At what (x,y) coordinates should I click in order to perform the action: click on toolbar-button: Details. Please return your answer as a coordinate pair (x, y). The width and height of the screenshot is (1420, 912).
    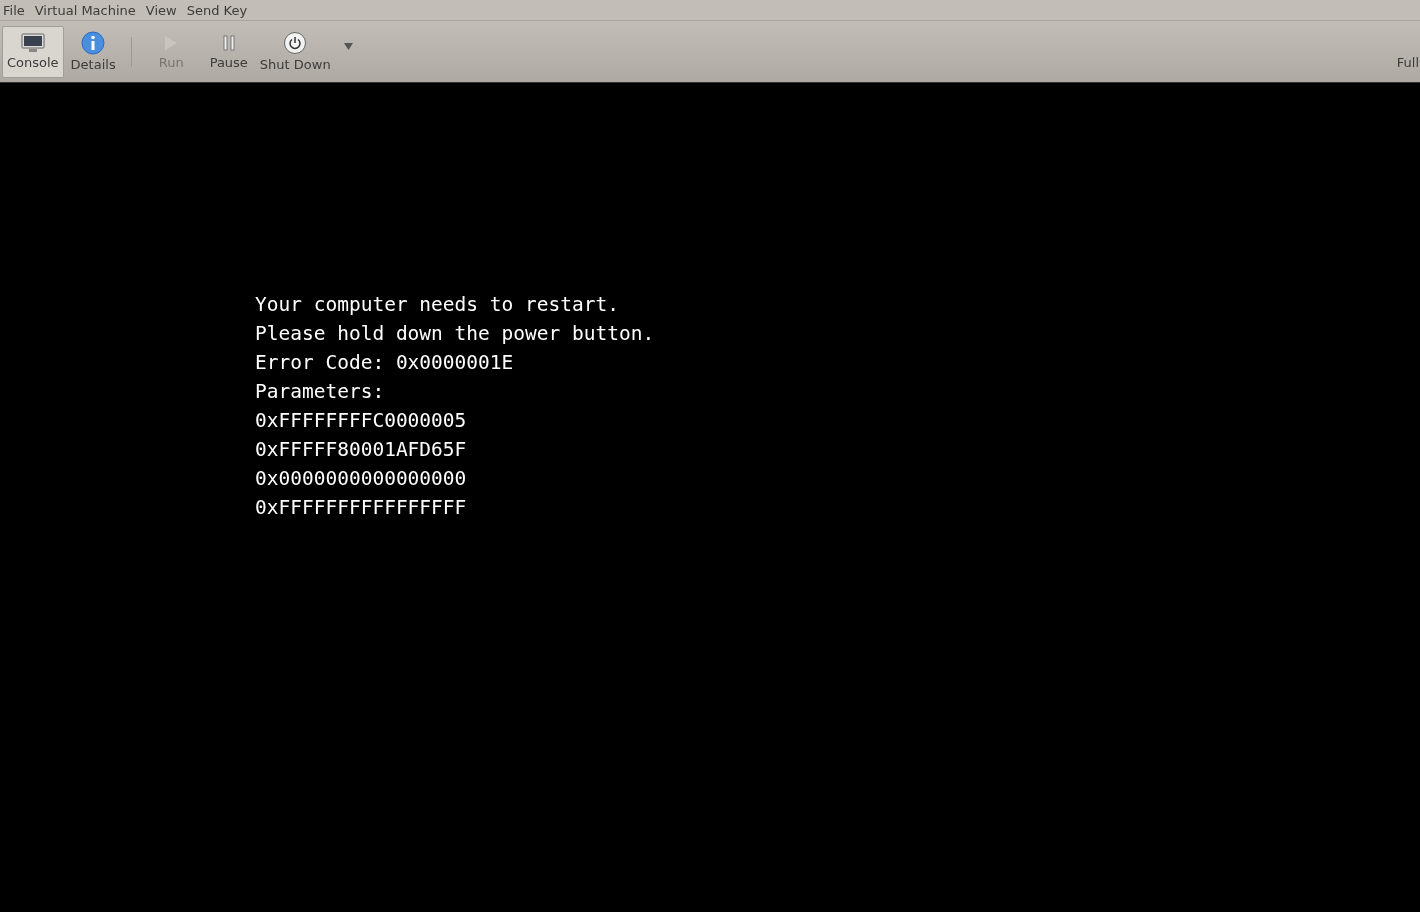
    Looking at the image, I should click on (93, 51).